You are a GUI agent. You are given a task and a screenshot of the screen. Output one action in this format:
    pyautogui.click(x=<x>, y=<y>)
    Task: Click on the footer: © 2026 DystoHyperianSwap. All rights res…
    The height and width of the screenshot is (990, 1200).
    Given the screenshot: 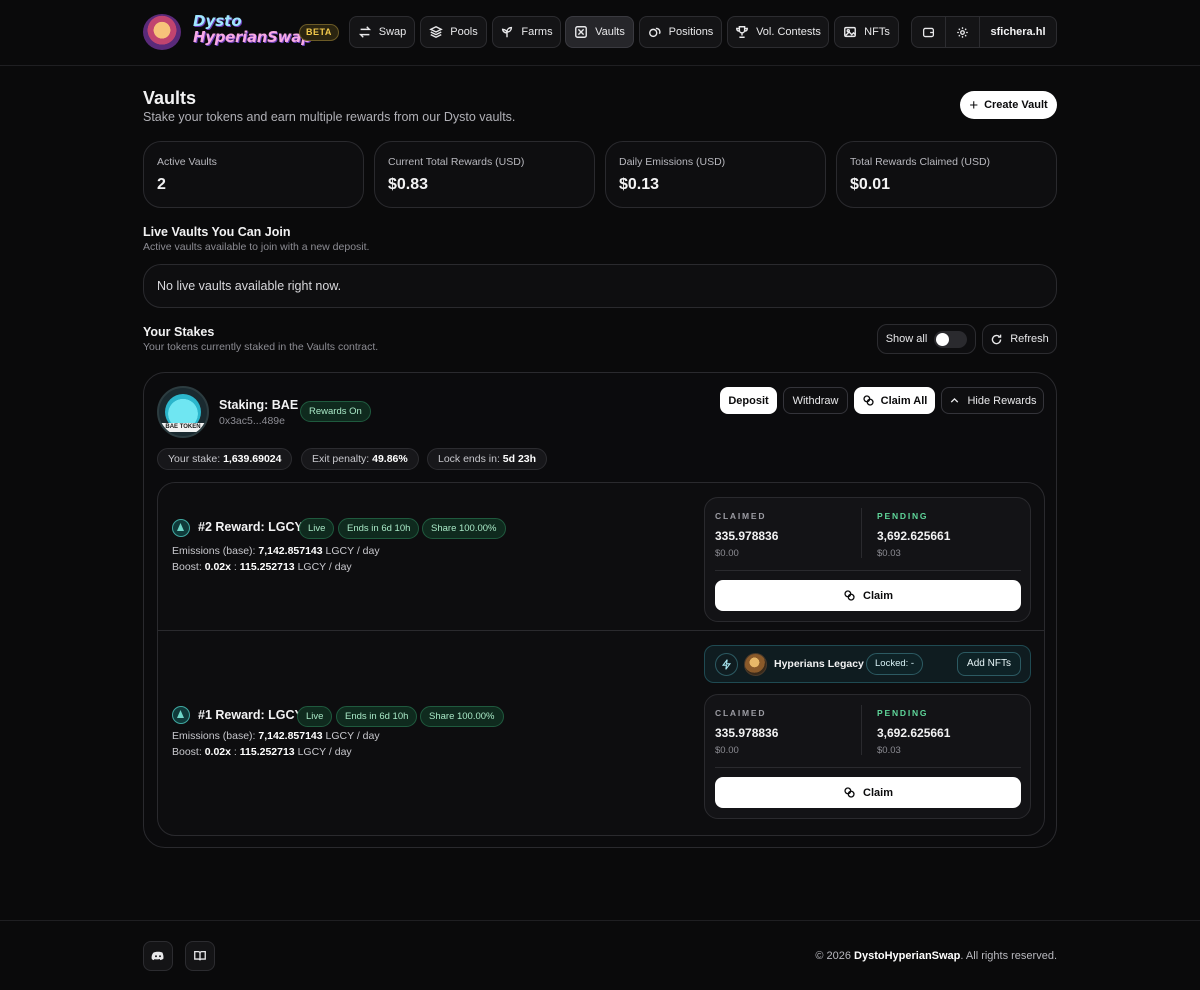 What is the action you would take?
    pyautogui.click(x=600, y=955)
    